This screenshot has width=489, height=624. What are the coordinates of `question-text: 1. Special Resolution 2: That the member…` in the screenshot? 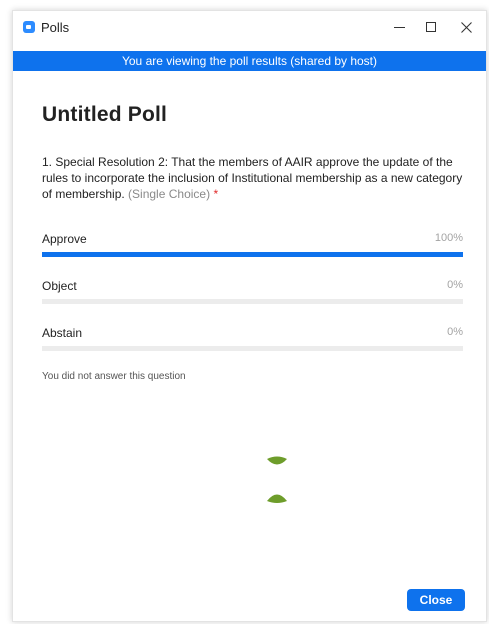 It's located at (252, 178).